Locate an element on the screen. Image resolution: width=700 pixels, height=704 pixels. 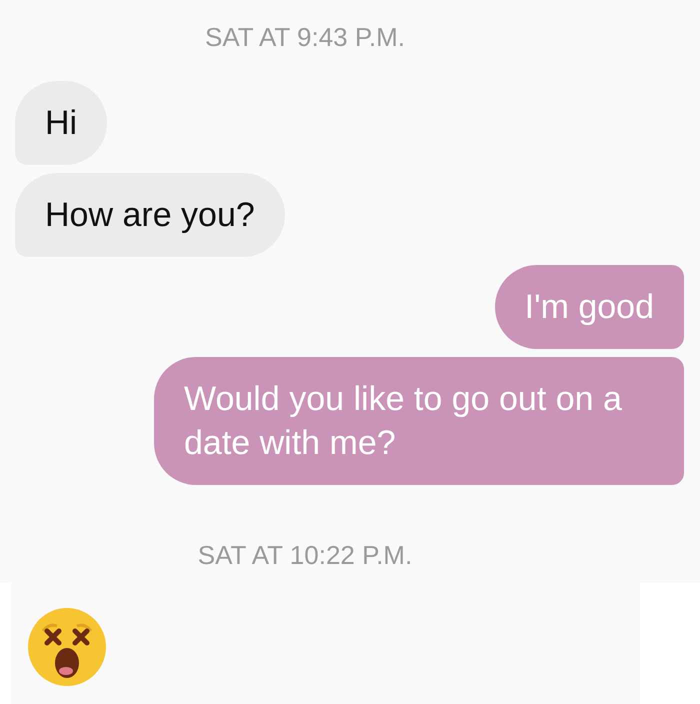
message-bubble: How are you? is located at coordinates (150, 215).